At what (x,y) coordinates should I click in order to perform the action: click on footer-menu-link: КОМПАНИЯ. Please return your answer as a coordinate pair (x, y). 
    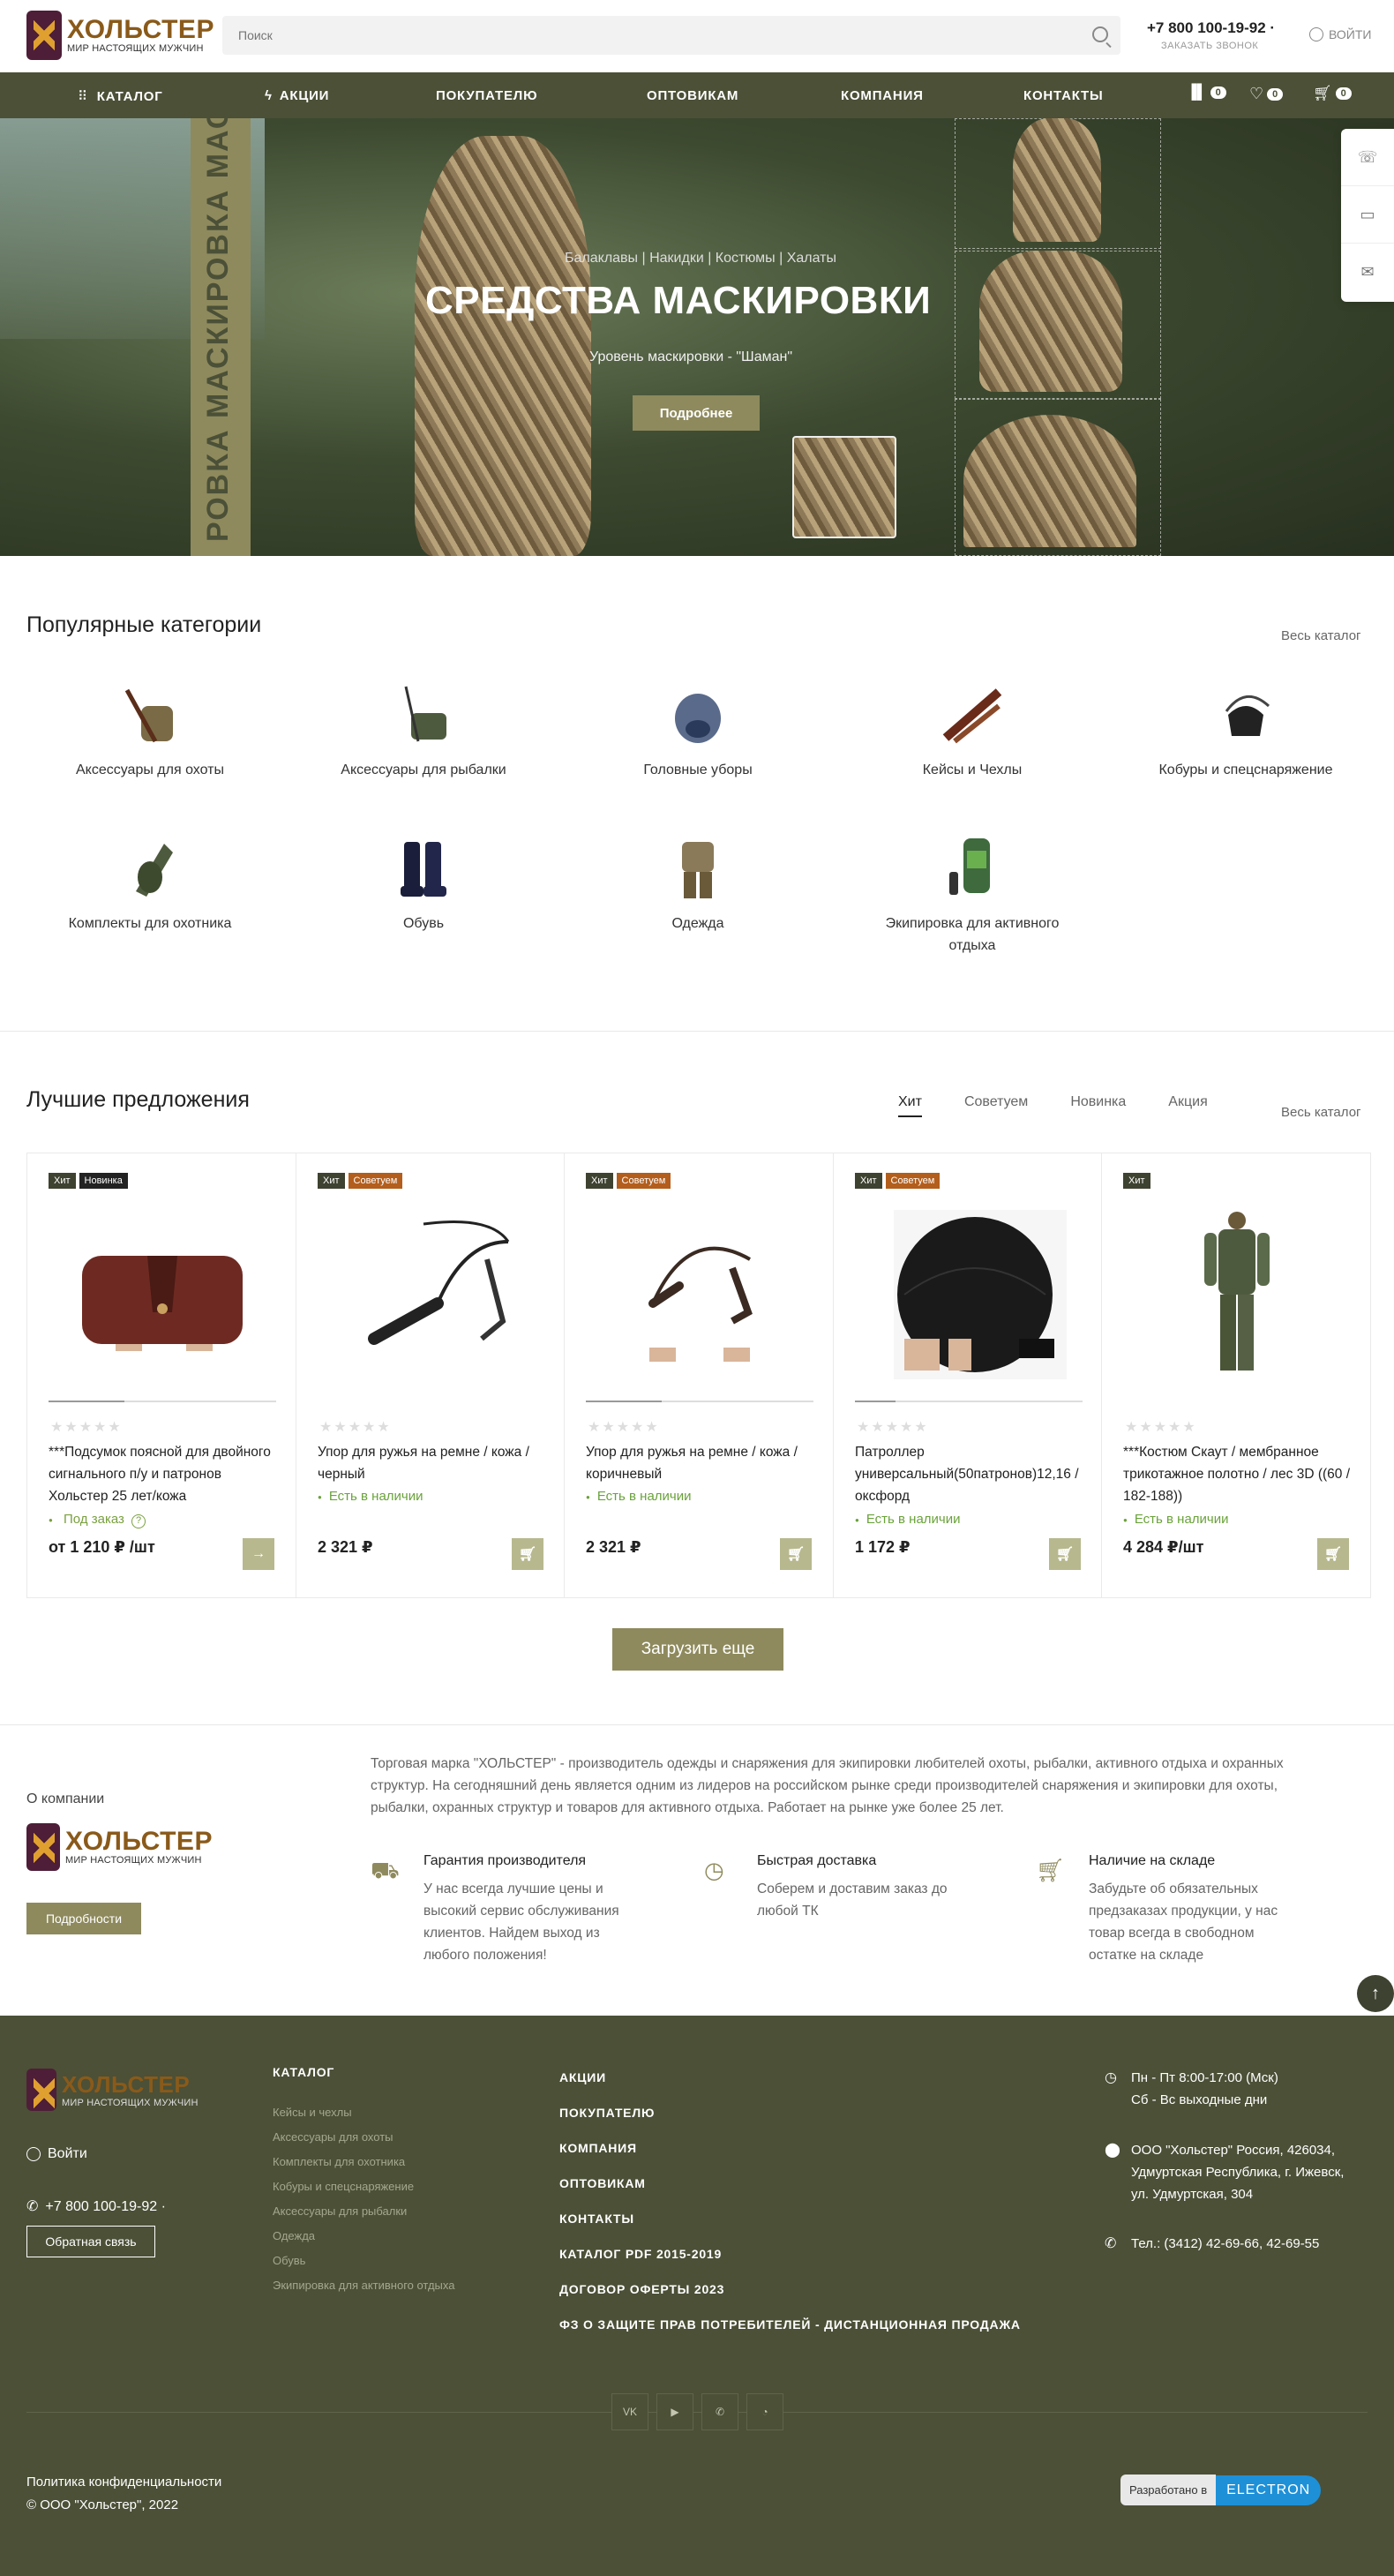
    Looking at the image, I should click on (598, 2148).